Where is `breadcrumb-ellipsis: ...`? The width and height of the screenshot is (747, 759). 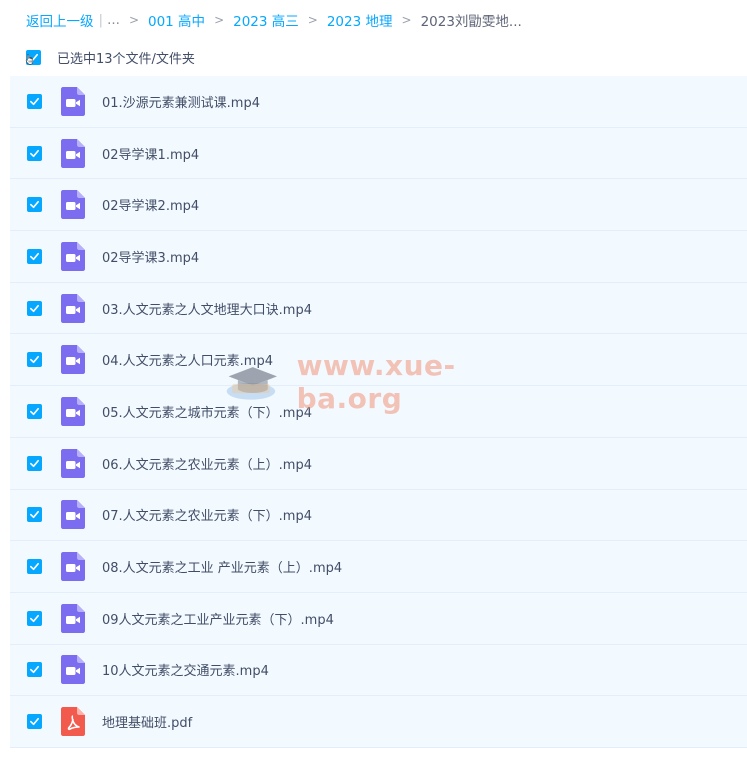
breadcrumb-ellipsis: ... is located at coordinates (113, 20).